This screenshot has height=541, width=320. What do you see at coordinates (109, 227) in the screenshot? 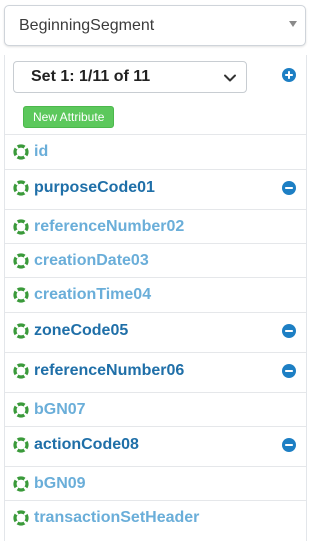
I see `attribute-name: referenceNumber02` at bounding box center [109, 227].